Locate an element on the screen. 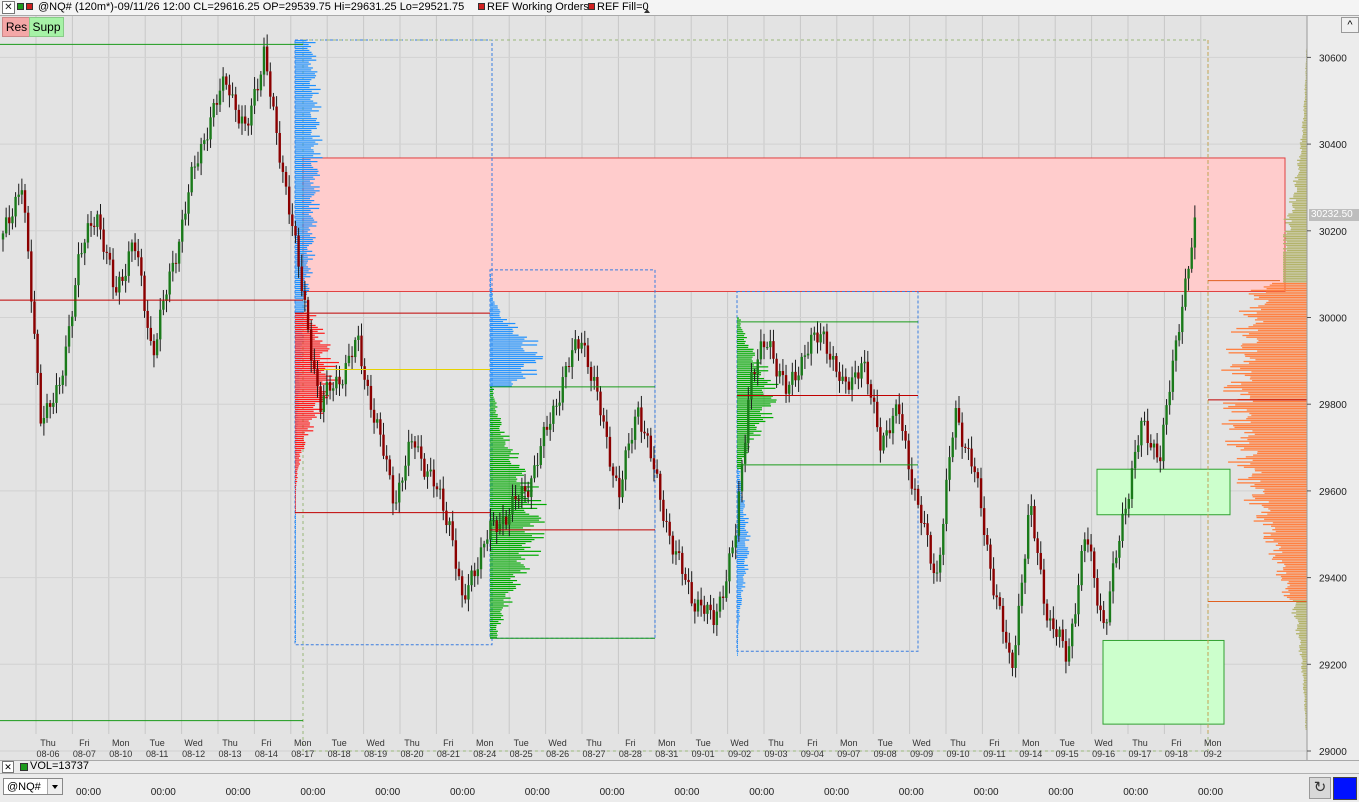 This screenshot has width=1359, height=802. color-button is located at coordinates (1345, 788).